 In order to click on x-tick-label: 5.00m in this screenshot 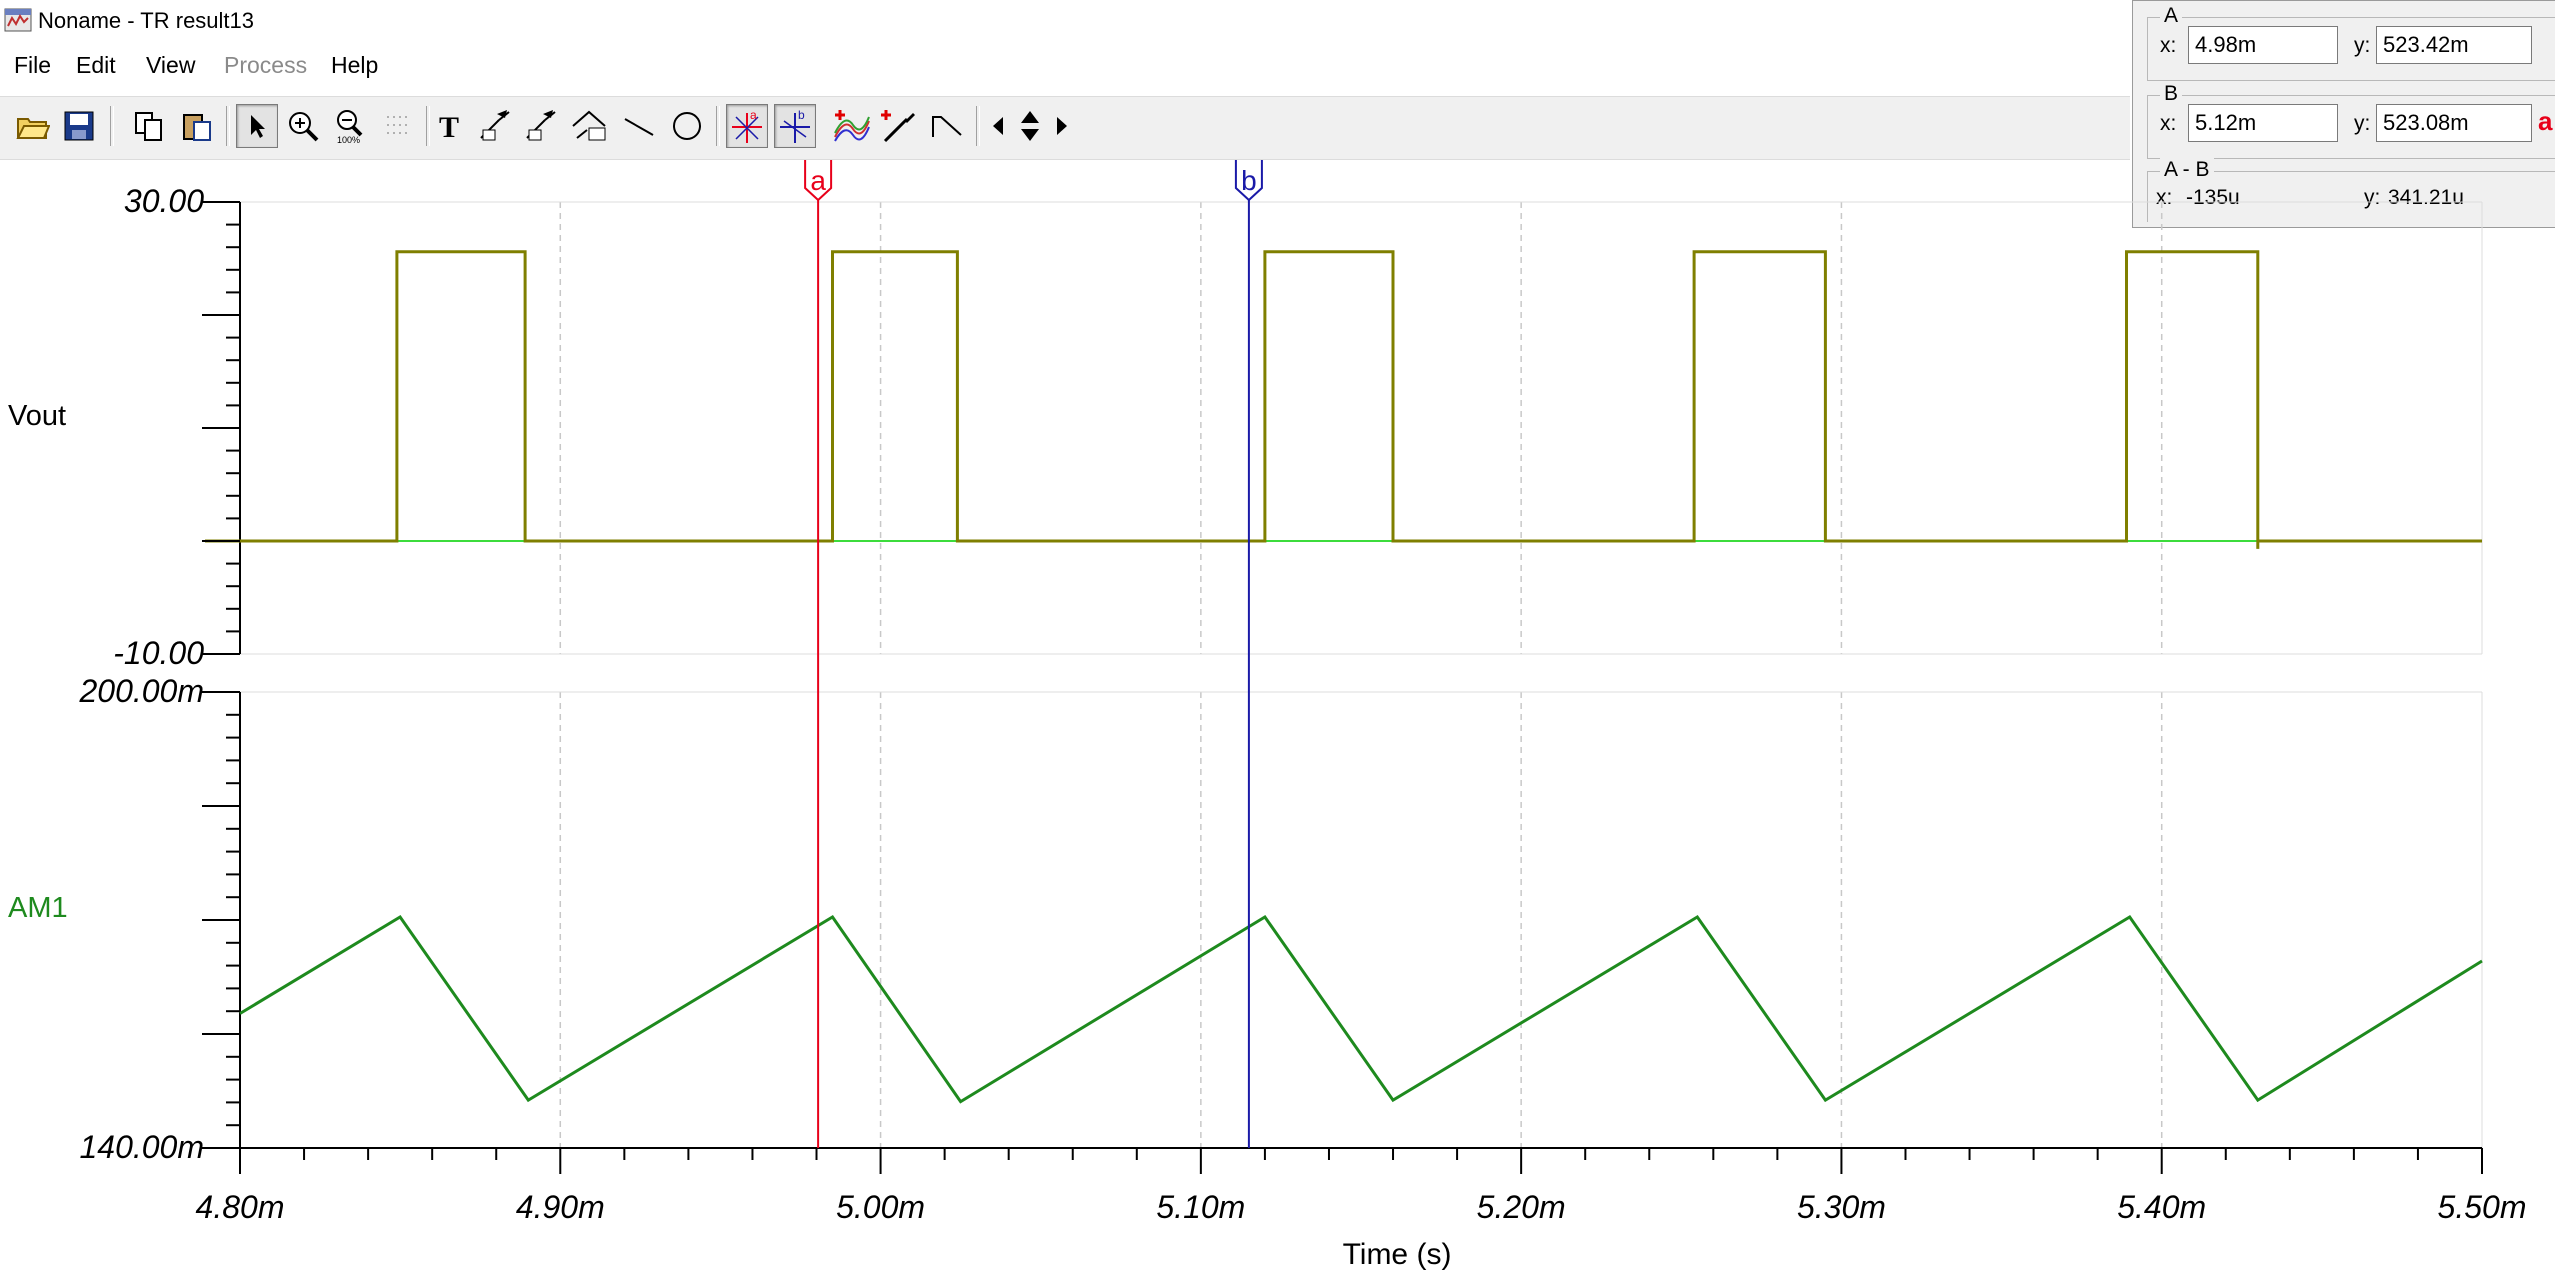, I will do `click(880, 1207)`.